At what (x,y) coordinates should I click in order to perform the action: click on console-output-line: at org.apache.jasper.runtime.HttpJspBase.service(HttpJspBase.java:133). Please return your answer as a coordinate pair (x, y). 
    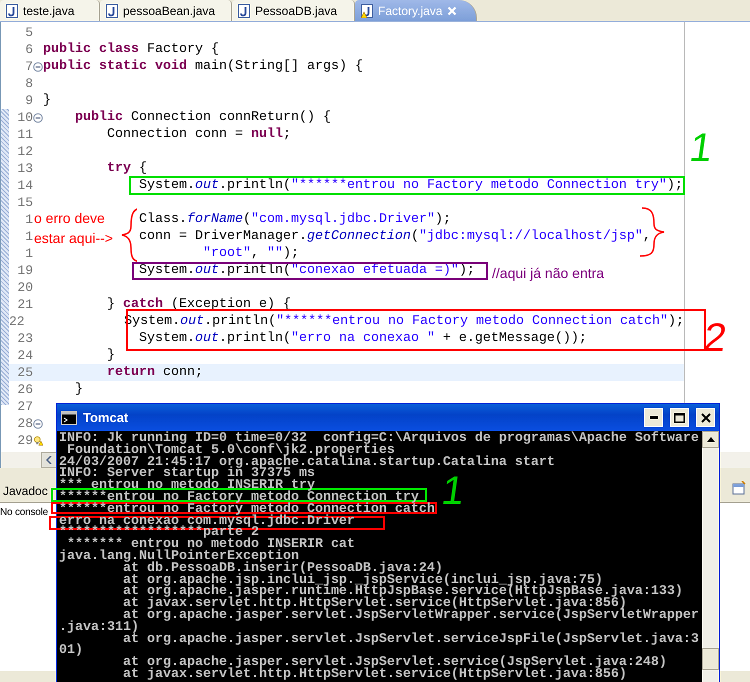
    Looking at the image, I should click on (402, 592).